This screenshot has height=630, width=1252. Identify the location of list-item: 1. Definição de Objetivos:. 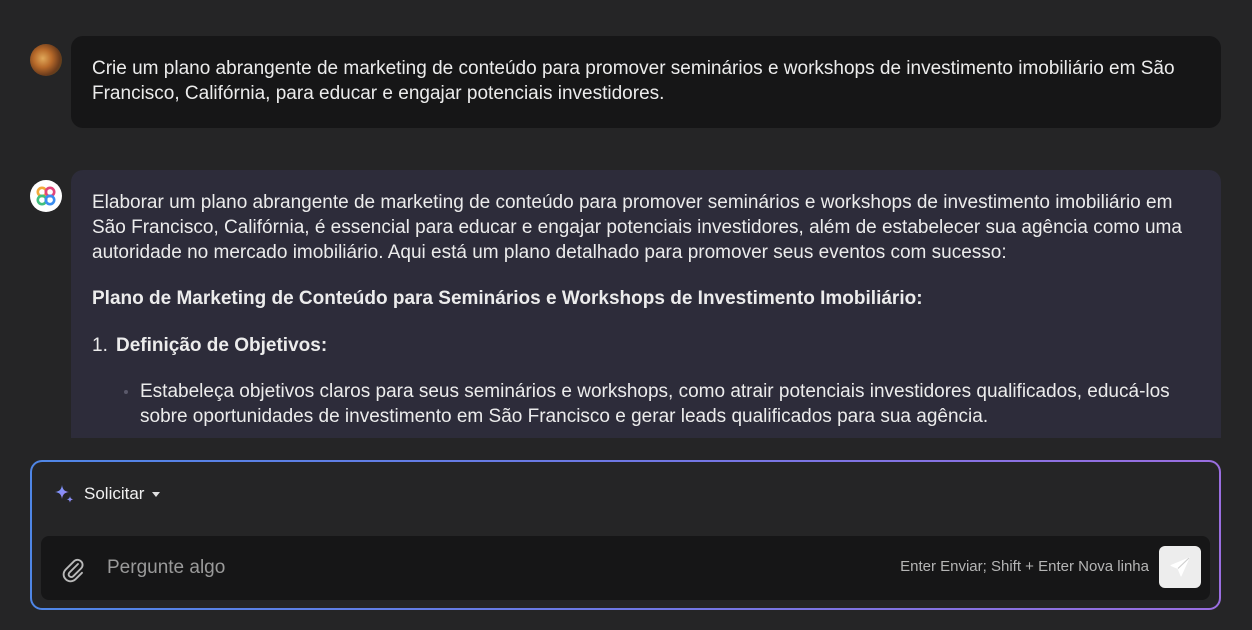
(641, 345).